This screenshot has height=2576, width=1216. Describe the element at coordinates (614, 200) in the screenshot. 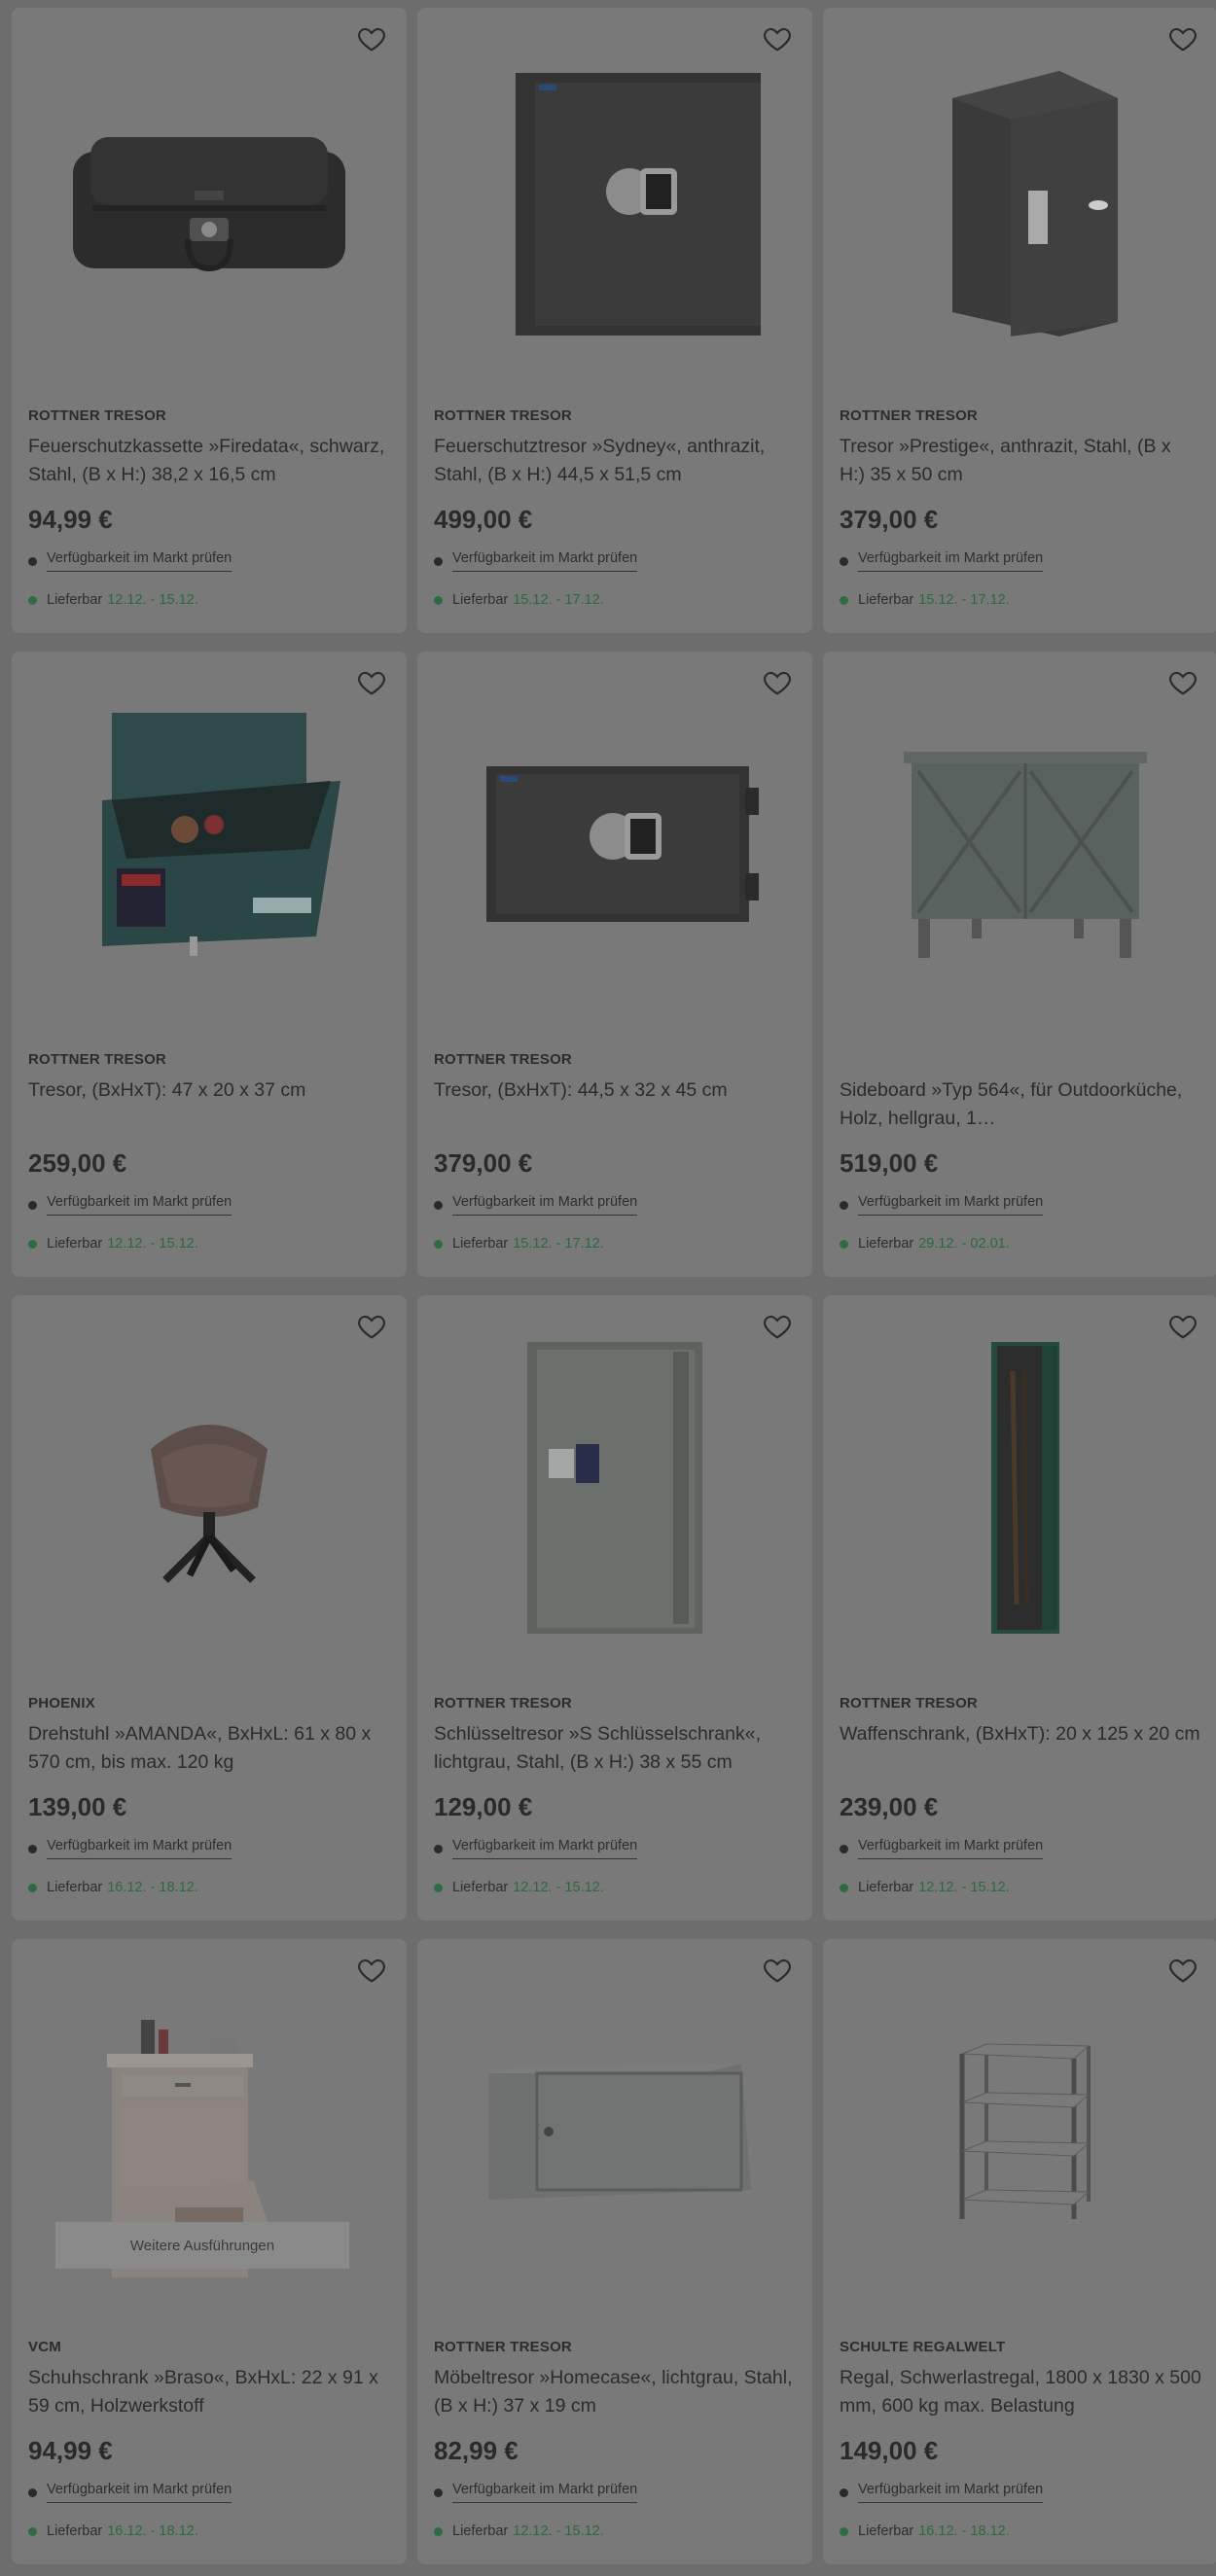

I see `safe-tall-keypad-image` at that location.